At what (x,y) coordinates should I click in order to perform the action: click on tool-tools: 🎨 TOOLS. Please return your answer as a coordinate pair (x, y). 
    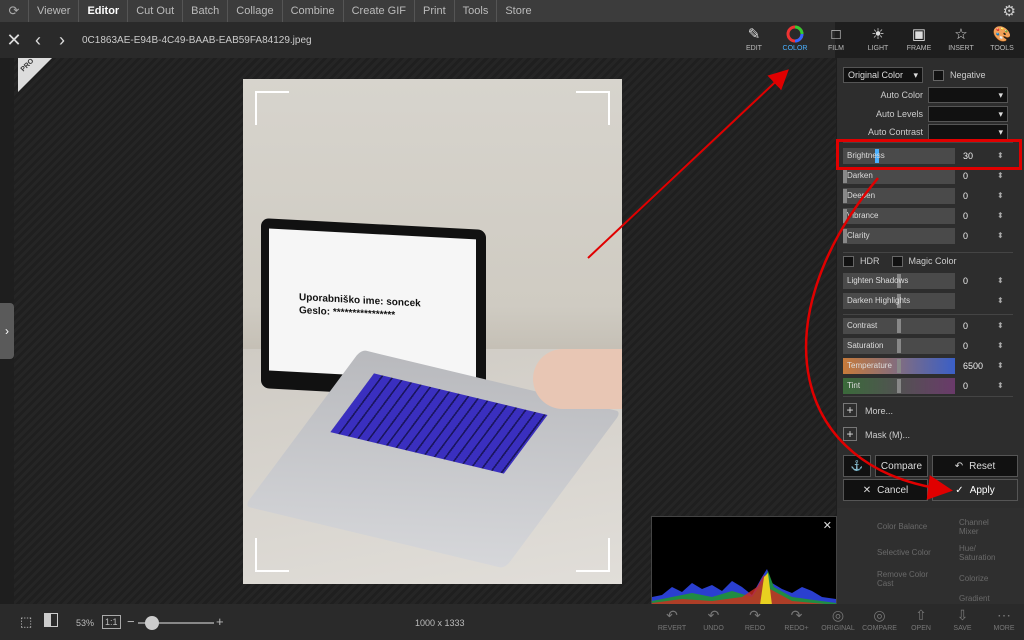
    Looking at the image, I should click on (1002, 42).